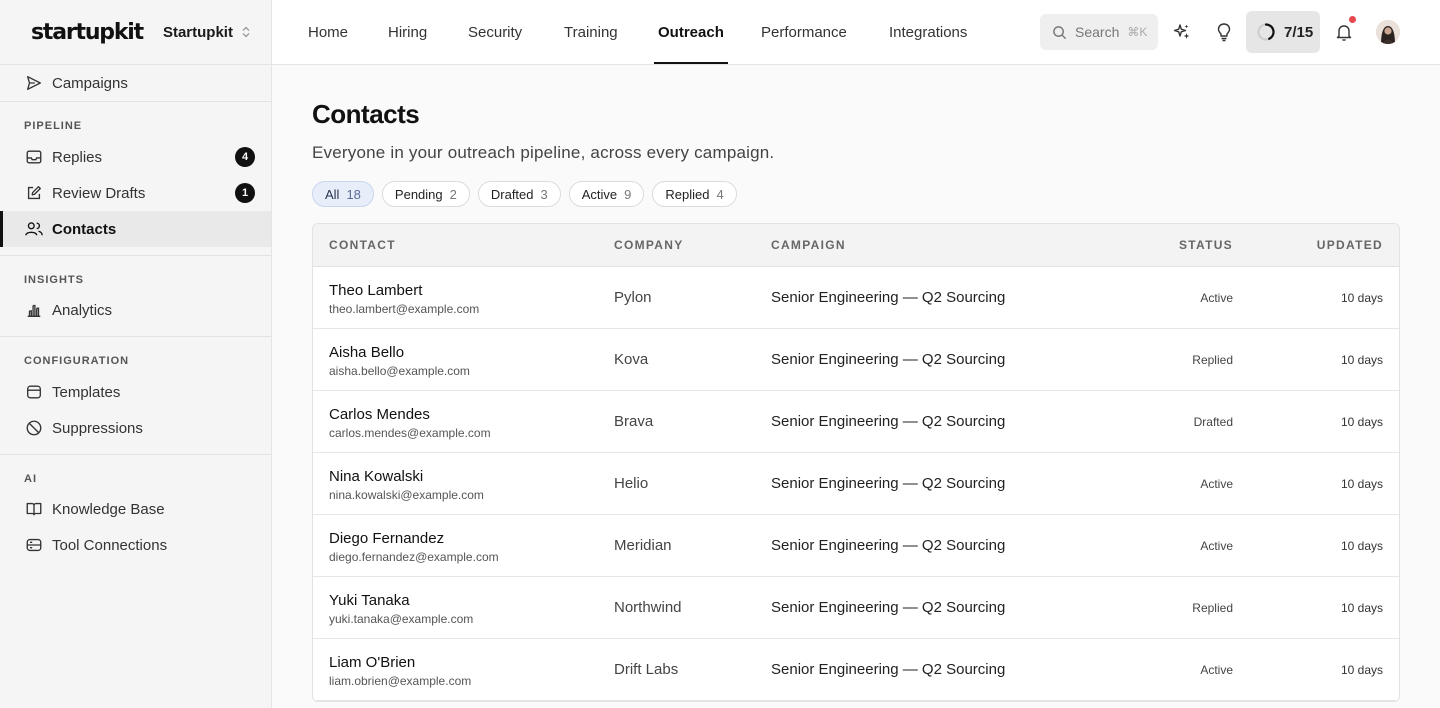 The width and height of the screenshot is (1440, 708). I want to click on contact-email: carlos.mendes@example.com, so click(410, 433).